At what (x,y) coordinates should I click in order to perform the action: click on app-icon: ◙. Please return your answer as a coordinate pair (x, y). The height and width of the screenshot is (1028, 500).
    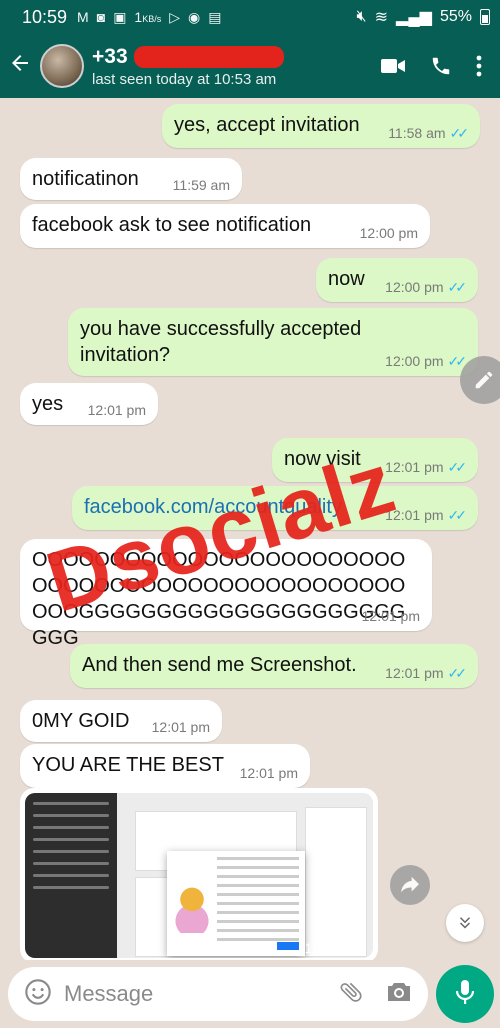
    Looking at the image, I should click on (101, 16).